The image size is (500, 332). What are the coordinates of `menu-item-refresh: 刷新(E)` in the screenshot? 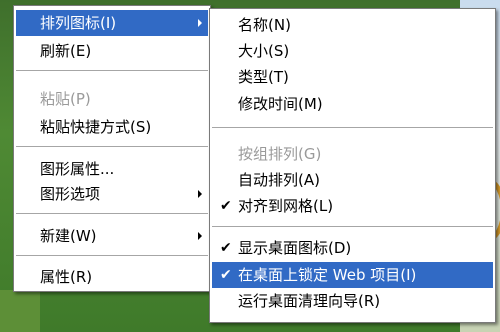 It's located at (112, 51).